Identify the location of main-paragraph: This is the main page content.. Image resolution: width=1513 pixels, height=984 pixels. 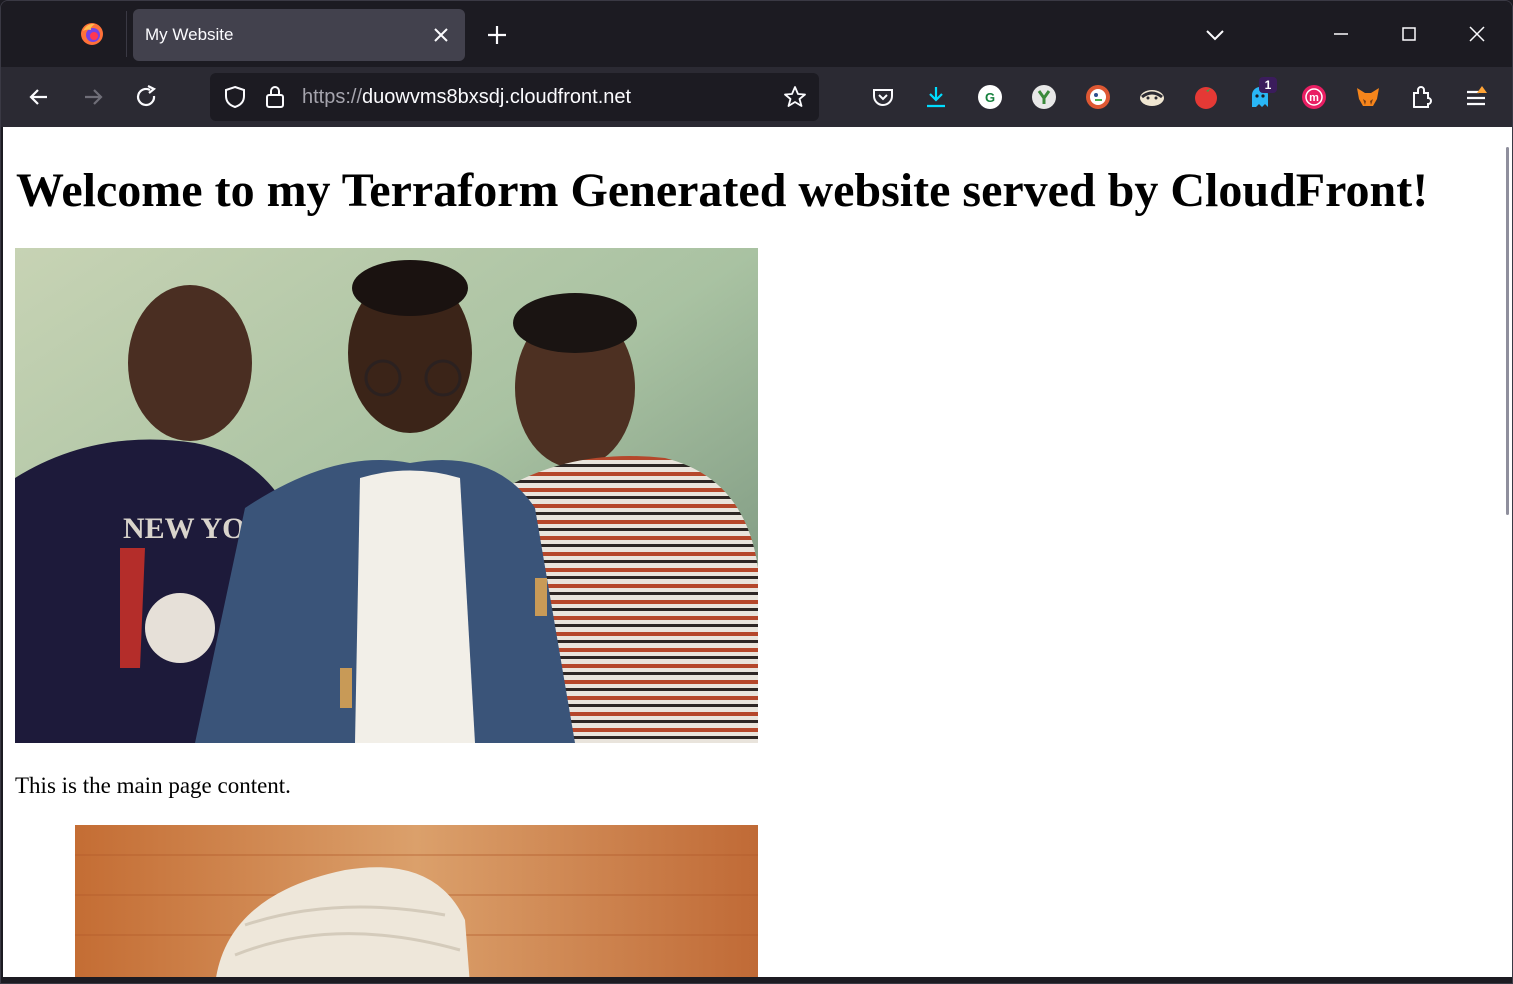
(153, 785).